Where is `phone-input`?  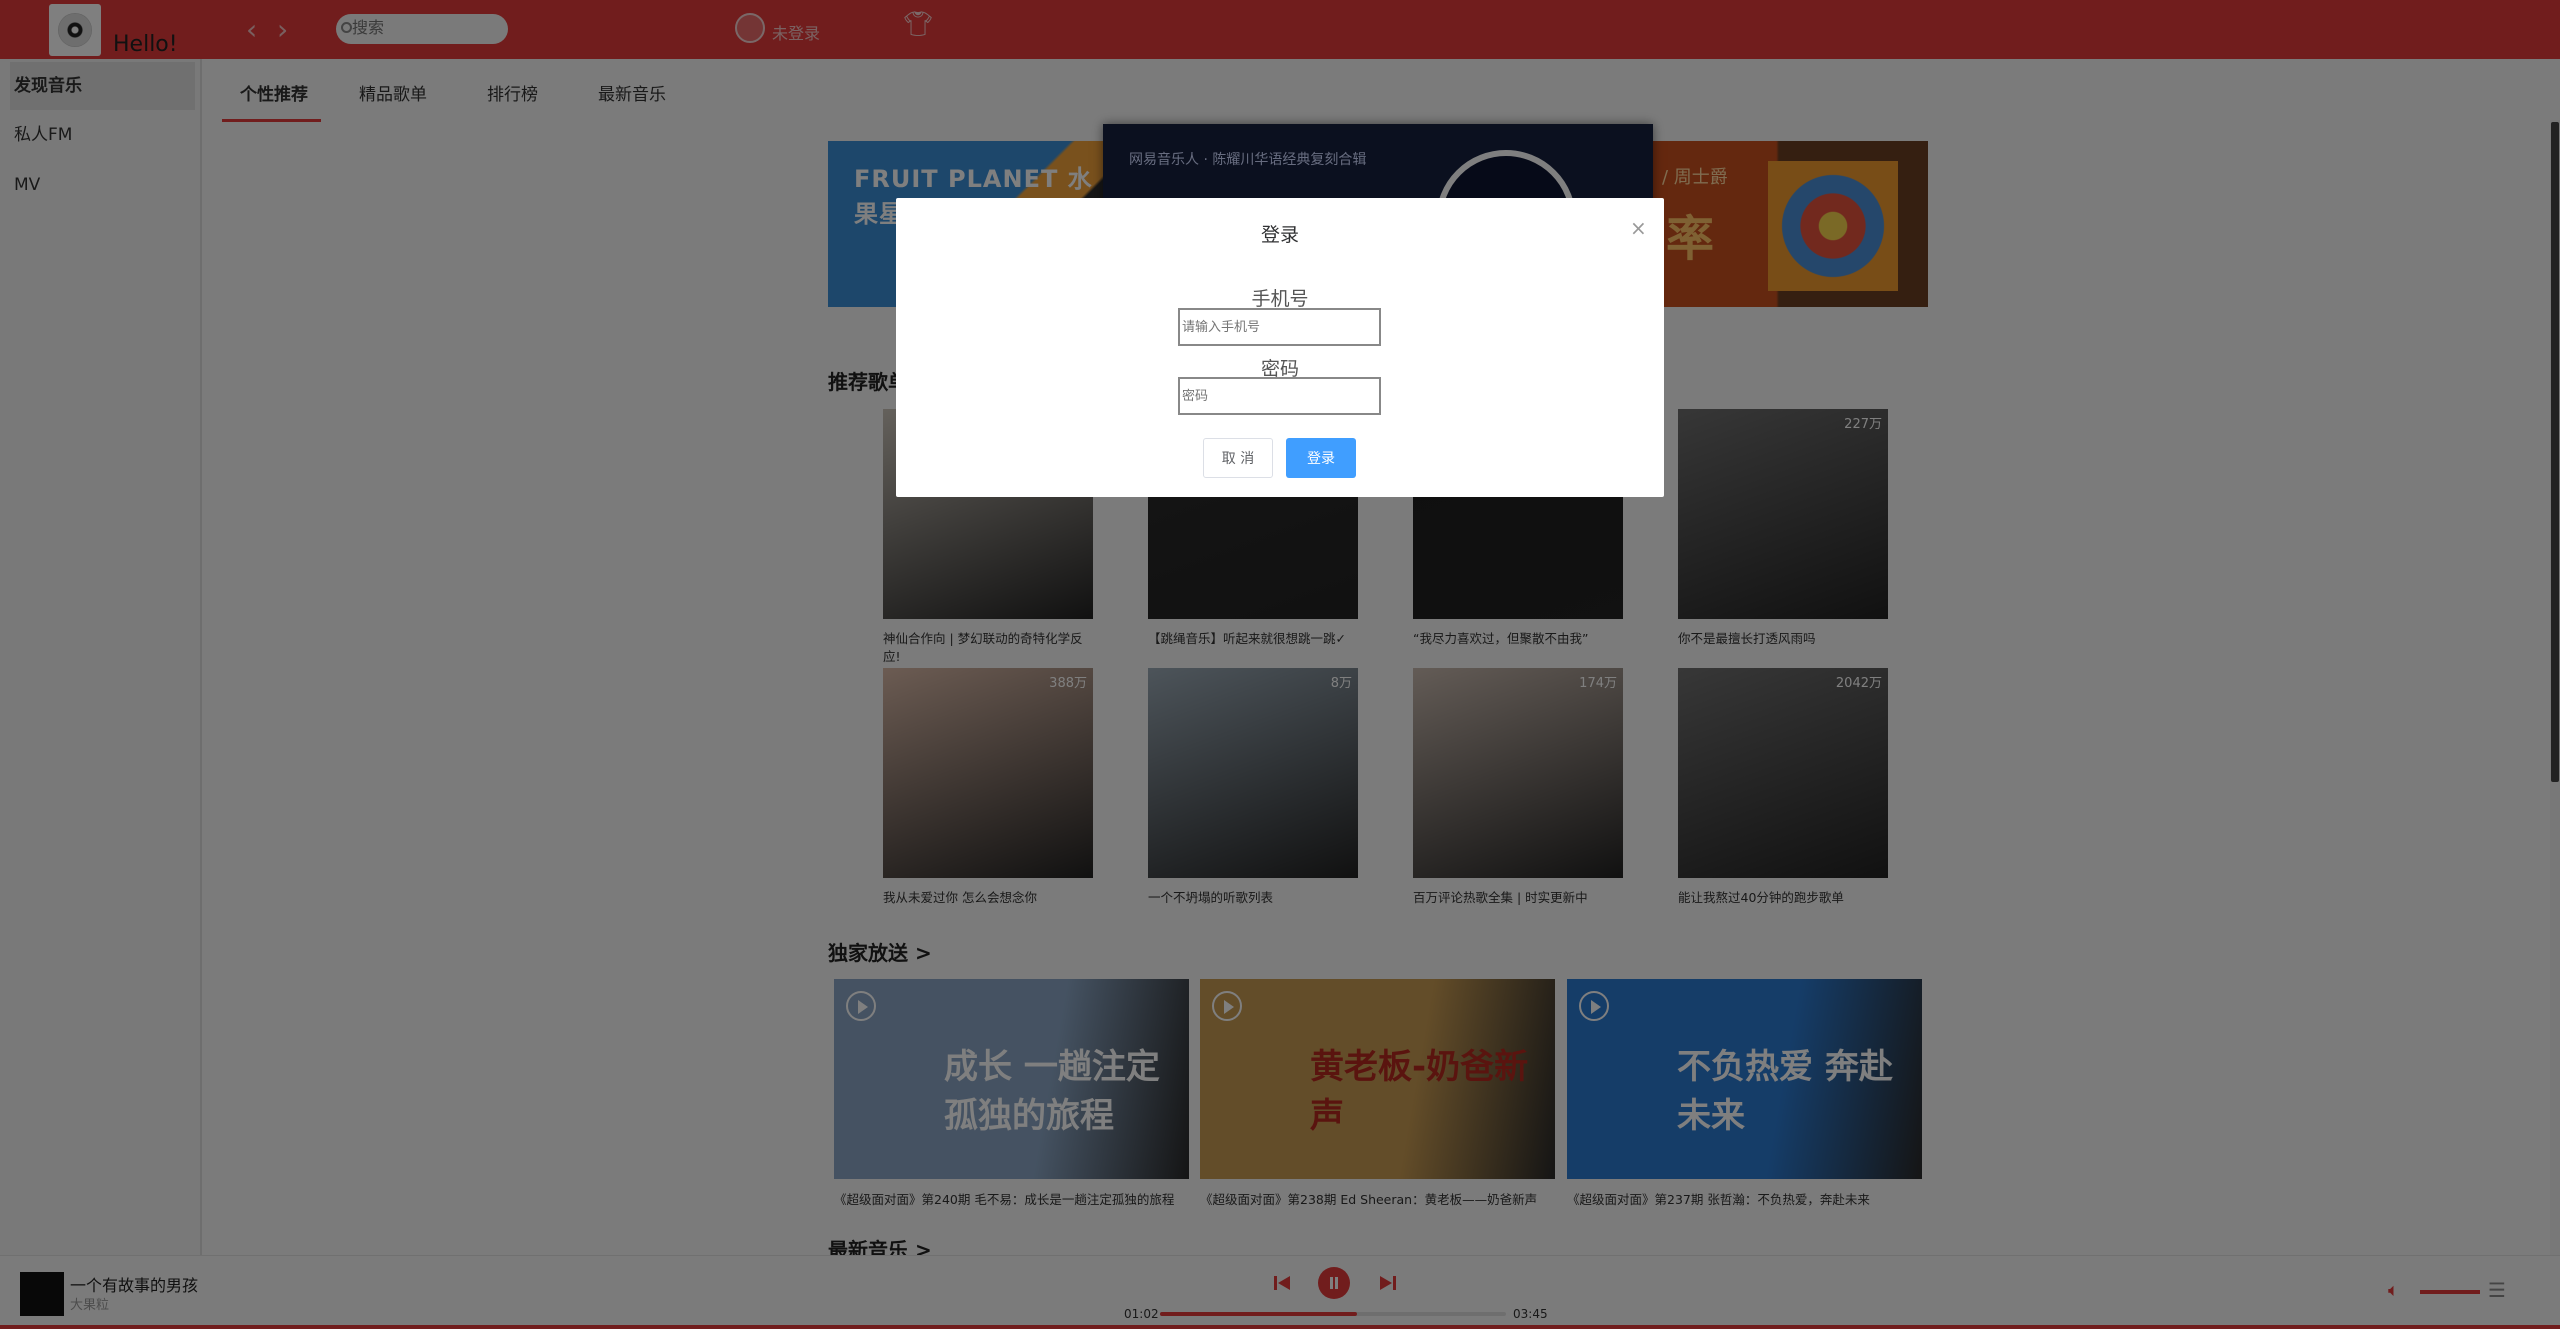
phone-input is located at coordinates (1279, 327).